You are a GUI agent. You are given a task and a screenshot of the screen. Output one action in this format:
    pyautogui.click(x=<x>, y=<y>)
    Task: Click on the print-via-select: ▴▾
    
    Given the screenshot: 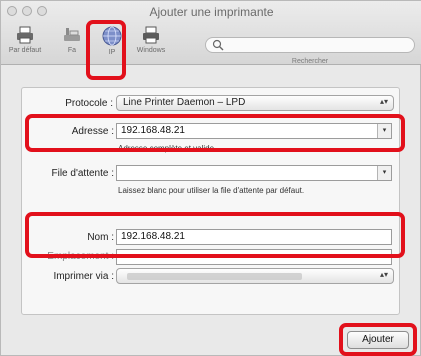 What is the action you would take?
    pyautogui.click(x=255, y=276)
    